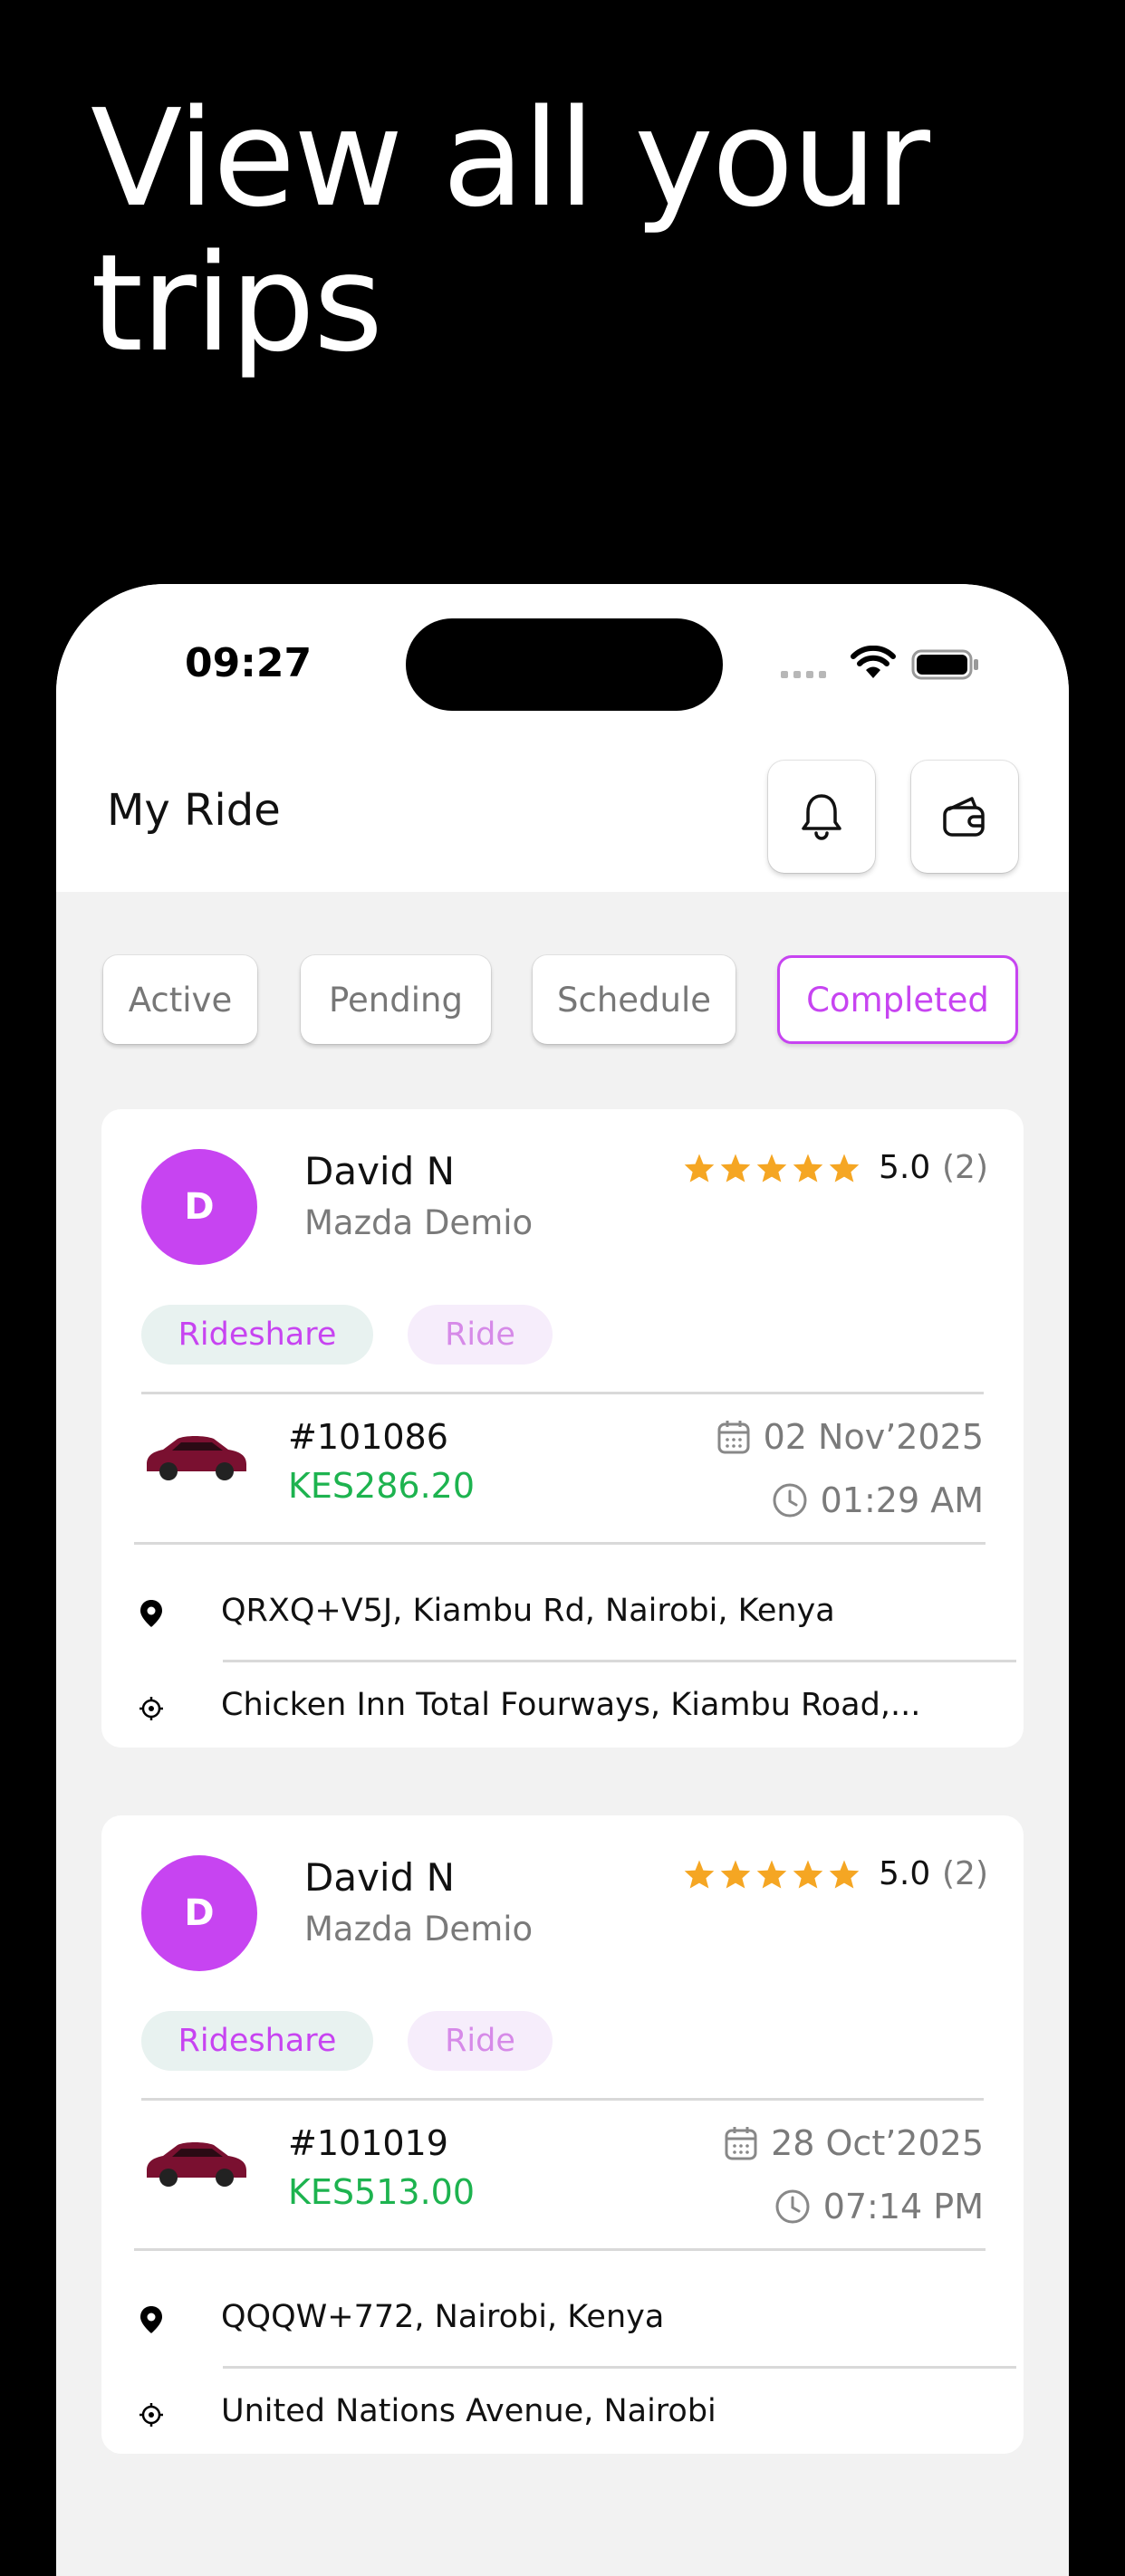  I want to click on wallet-button, so click(964, 817).